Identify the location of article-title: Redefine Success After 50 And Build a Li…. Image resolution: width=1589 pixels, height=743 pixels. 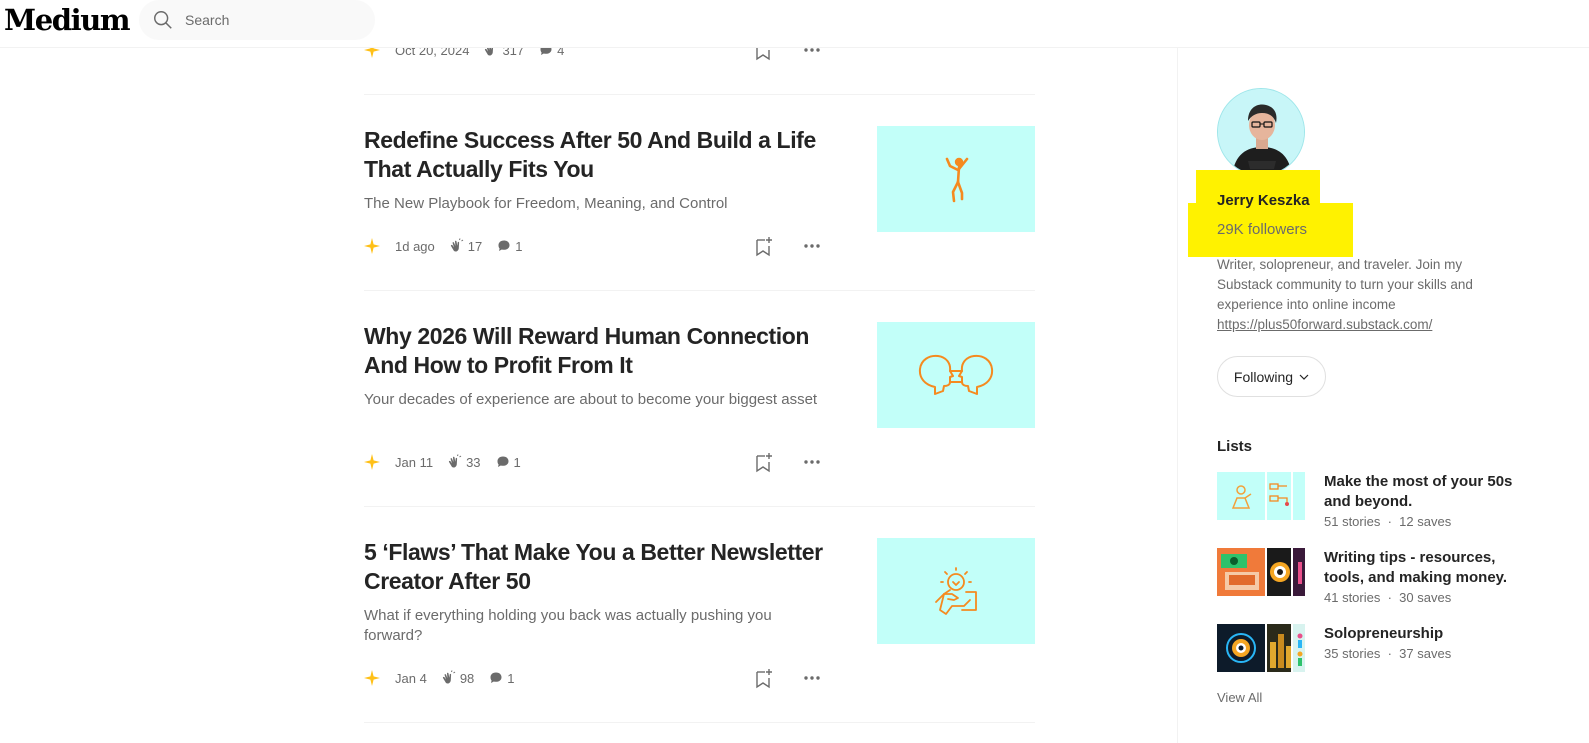
(599, 155).